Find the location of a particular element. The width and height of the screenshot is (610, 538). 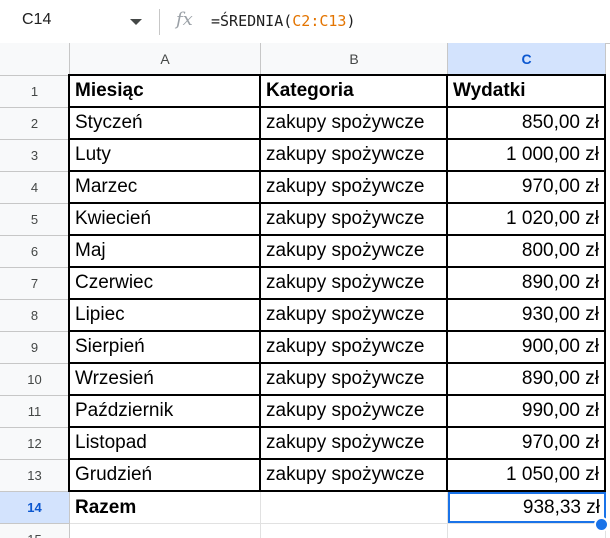

cell-c7: 890,00 zł is located at coordinates (527, 284).